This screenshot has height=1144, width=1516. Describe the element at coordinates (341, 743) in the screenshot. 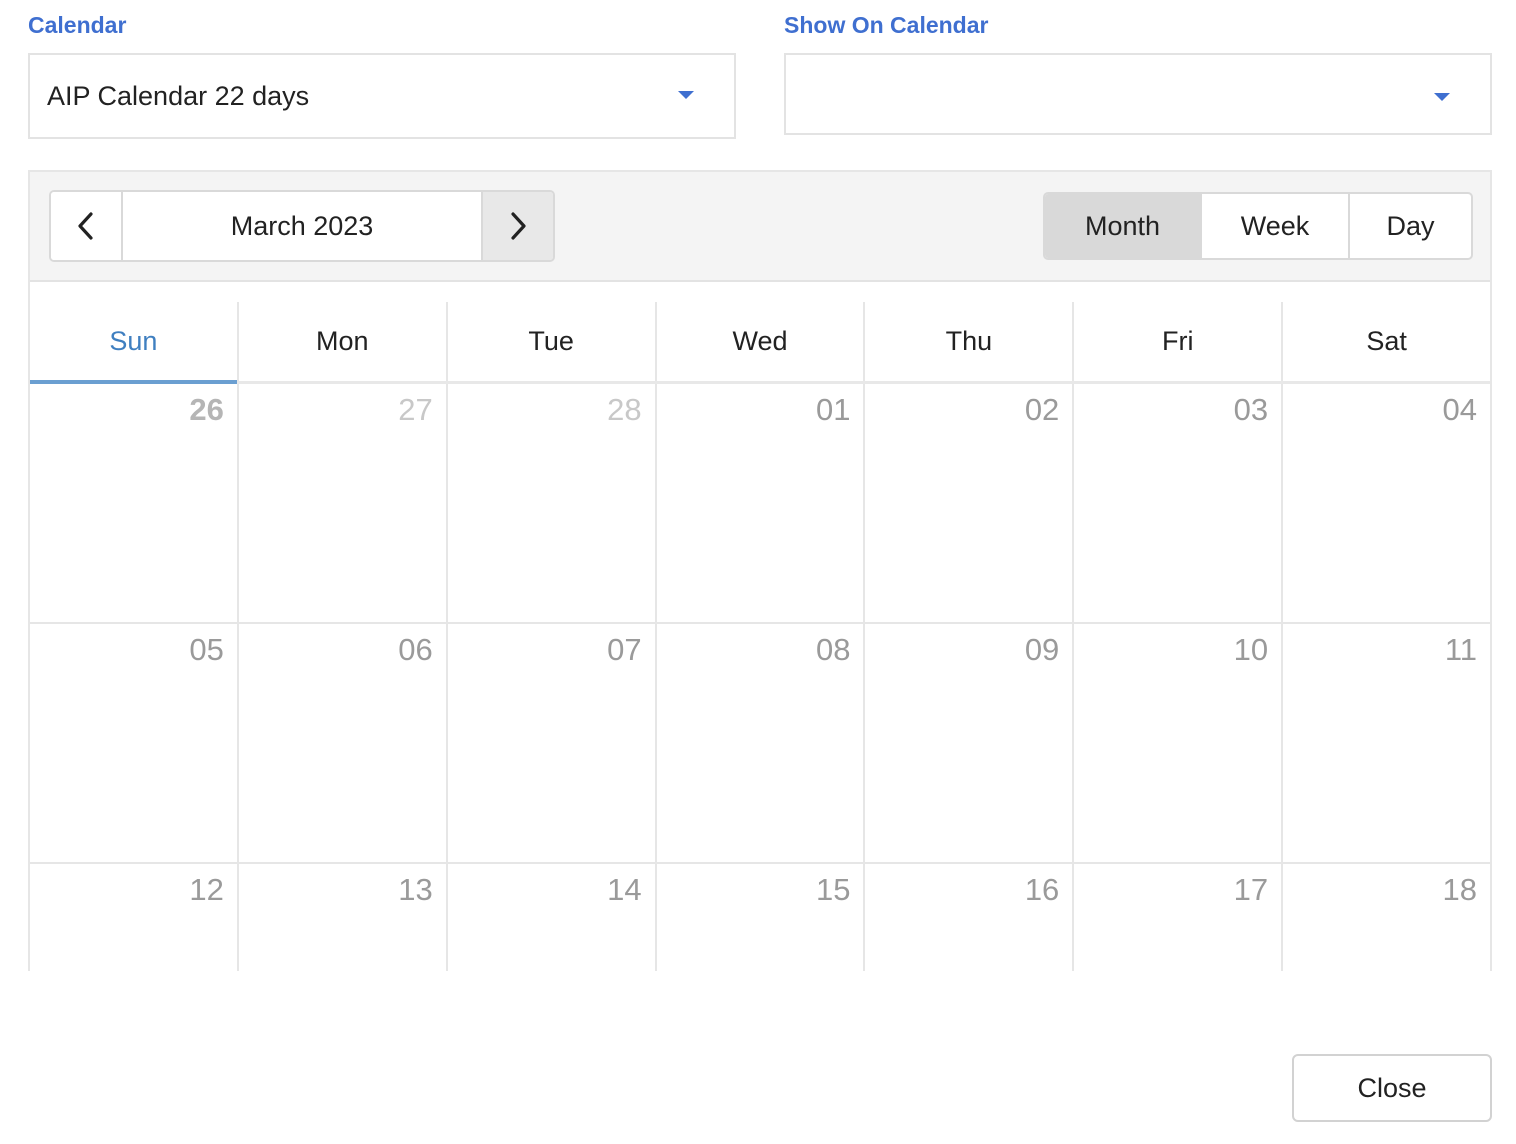

I see `day-cell: 06` at that location.